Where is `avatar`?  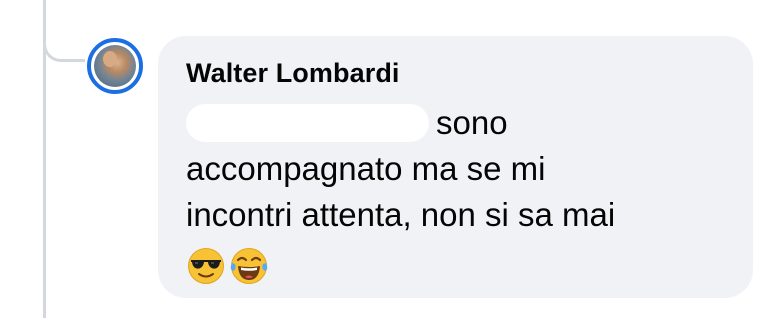
avatar is located at coordinates (115, 66).